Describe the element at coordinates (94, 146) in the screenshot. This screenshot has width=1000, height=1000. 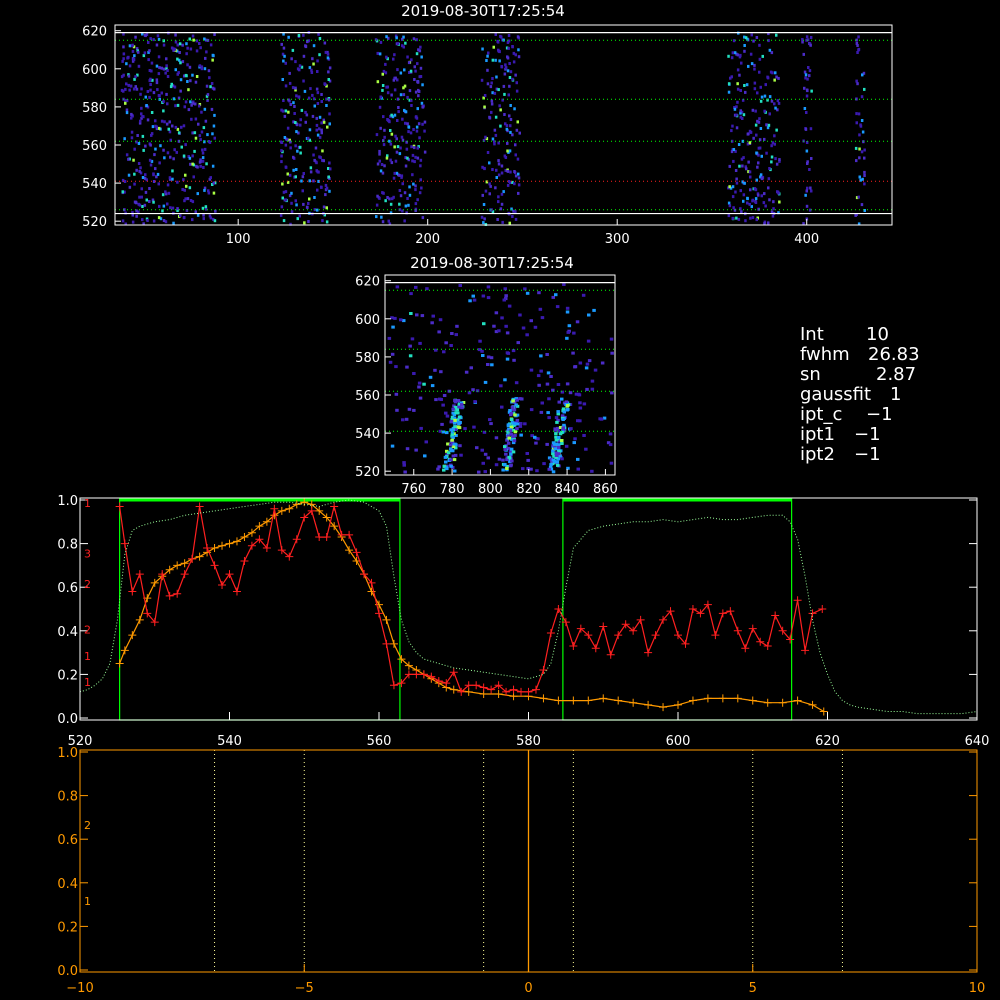
I see `y-tick-label: 560` at that location.